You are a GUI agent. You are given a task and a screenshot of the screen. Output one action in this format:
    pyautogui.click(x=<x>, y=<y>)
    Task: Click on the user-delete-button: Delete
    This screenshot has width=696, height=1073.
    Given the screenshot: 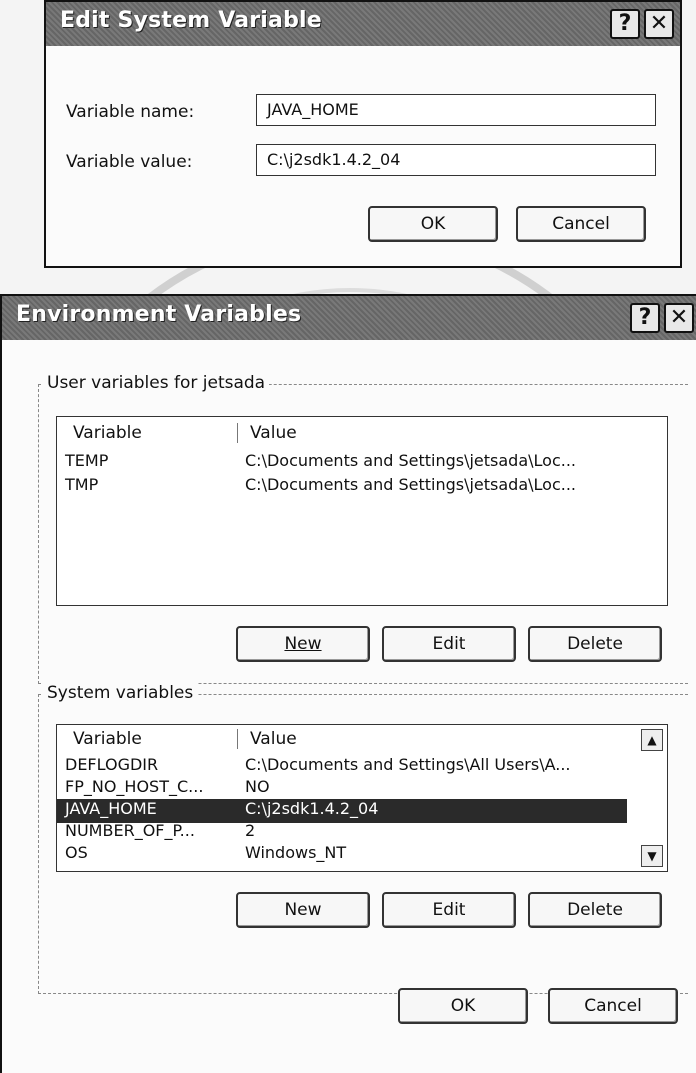 What is the action you would take?
    pyautogui.click(x=595, y=644)
    